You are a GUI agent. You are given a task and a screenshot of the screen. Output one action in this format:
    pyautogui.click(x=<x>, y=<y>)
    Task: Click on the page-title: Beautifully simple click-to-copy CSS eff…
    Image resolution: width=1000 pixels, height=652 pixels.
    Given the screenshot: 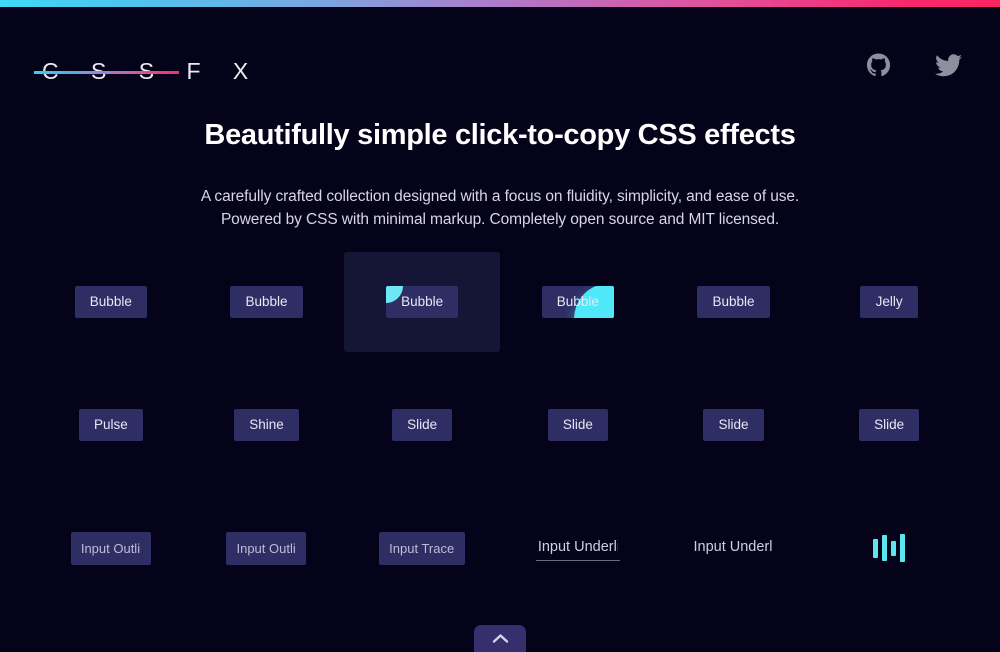 What is the action you would take?
    pyautogui.click(x=500, y=135)
    